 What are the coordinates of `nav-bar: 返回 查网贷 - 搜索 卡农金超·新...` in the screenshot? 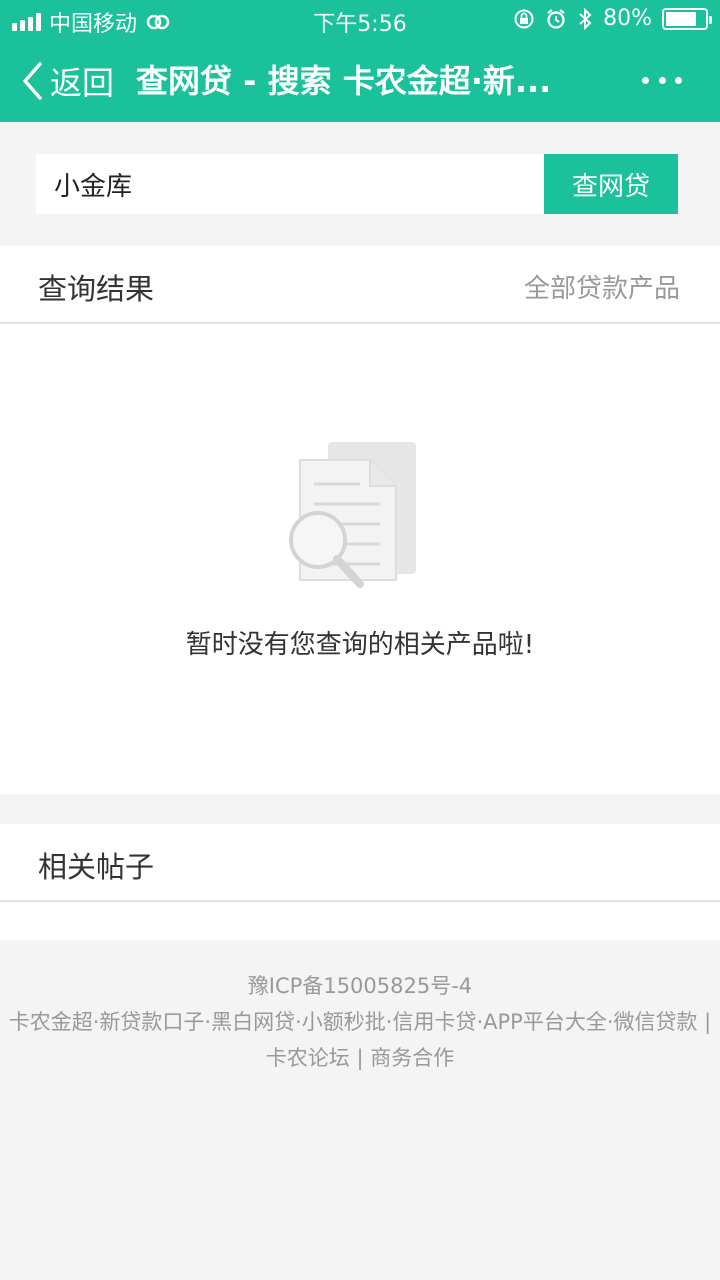 It's located at (360, 81).